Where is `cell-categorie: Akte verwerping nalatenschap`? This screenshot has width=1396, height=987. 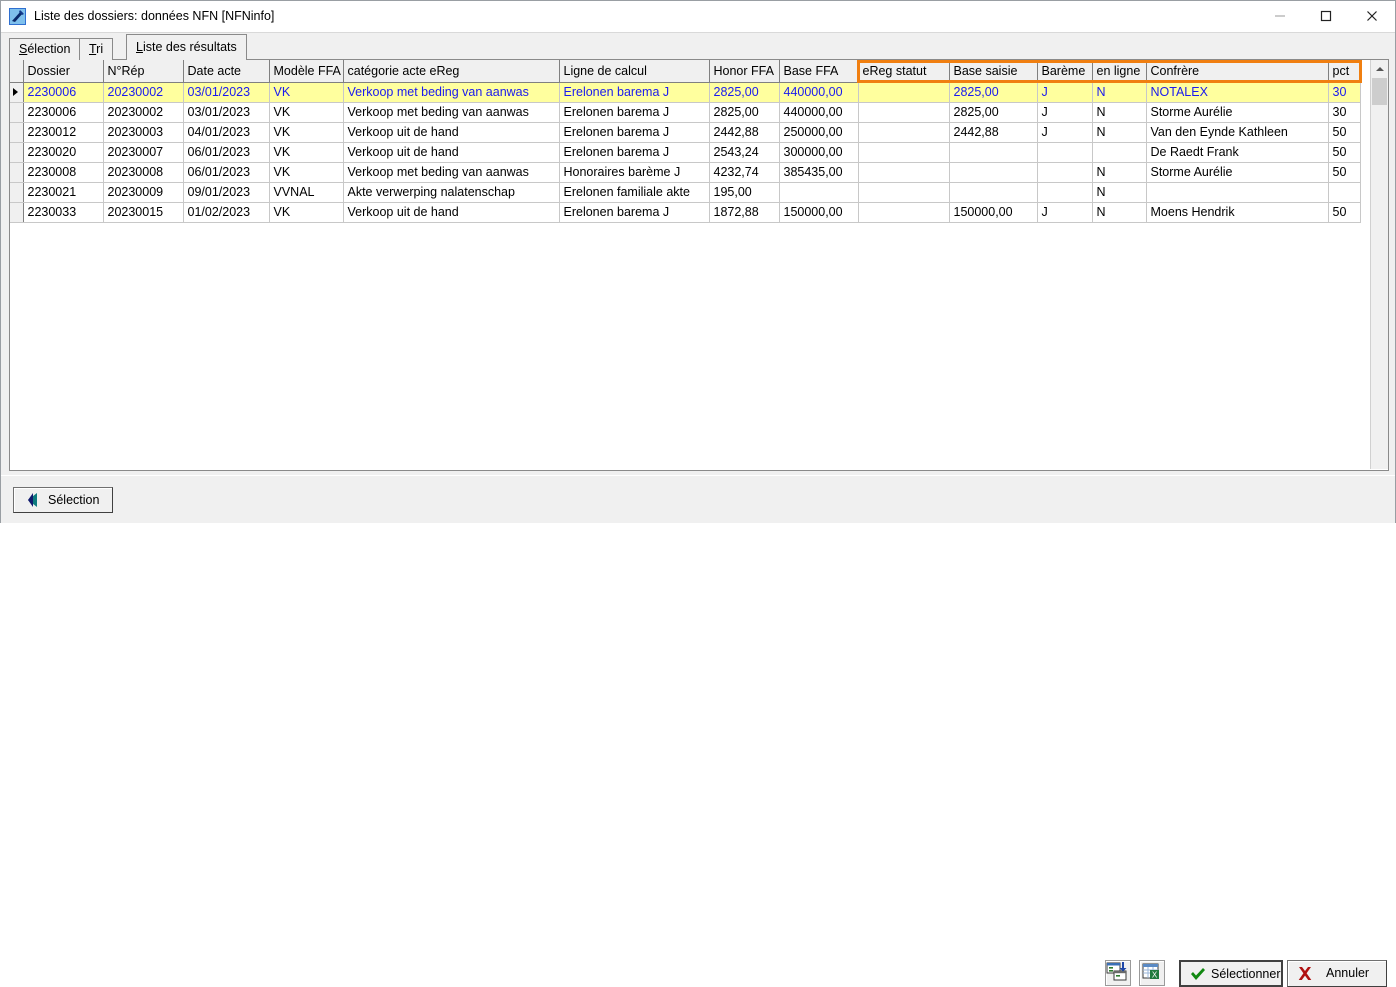 cell-categorie: Akte verwerping nalatenschap is located at coordinates (451, 192).